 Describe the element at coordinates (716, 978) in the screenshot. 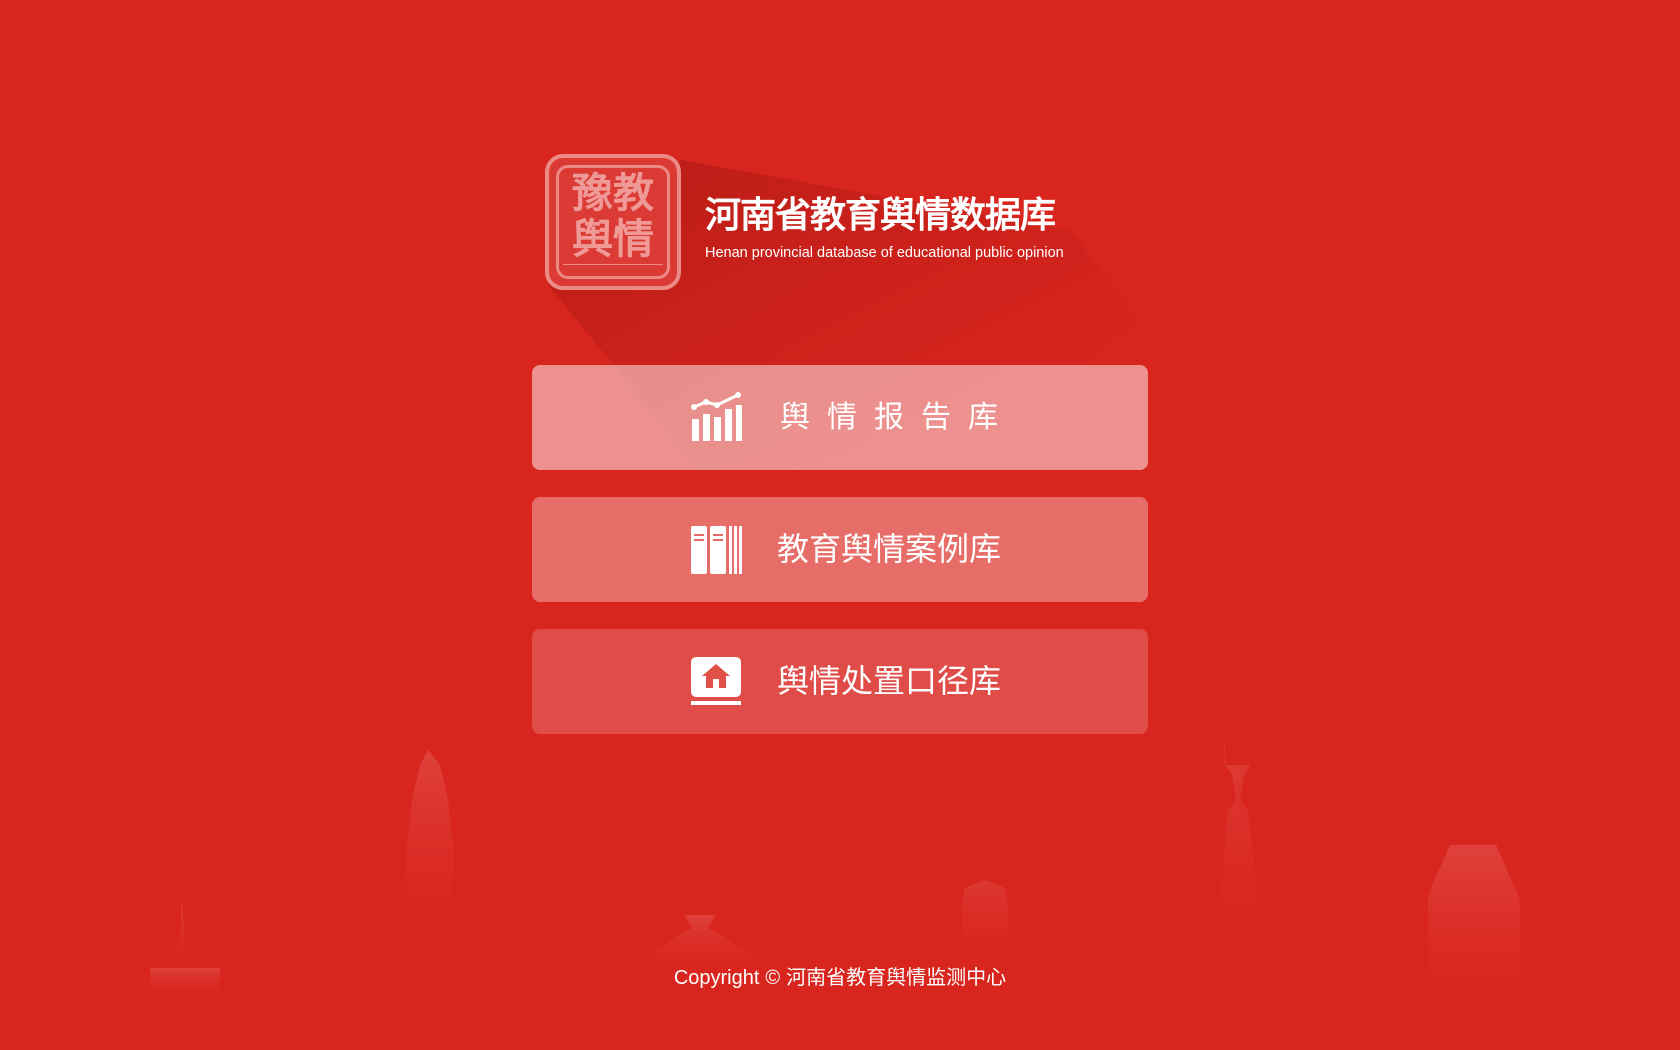

I see `copyright-prefix: Copyright` at that location.